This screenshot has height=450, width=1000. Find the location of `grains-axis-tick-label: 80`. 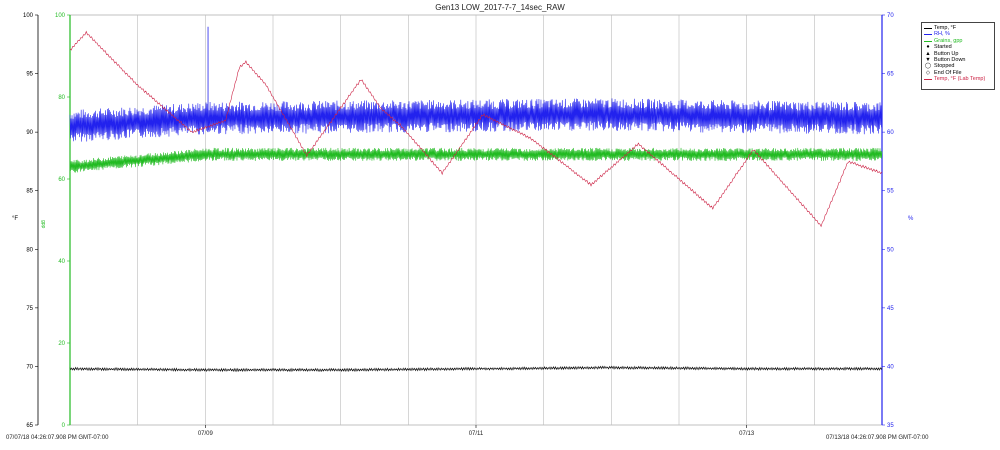

grains-axis-tick-label: 80 is located at coordinates (61, 98).